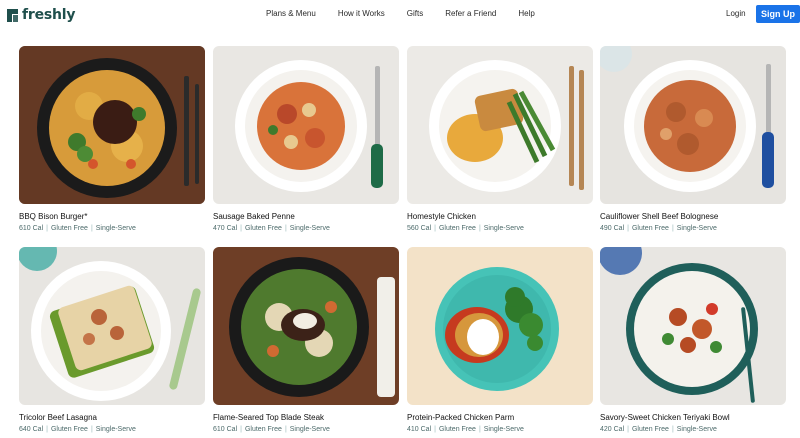  I want to click on nav-refer-a-friend: Refer a Friend, so click(470, 13).